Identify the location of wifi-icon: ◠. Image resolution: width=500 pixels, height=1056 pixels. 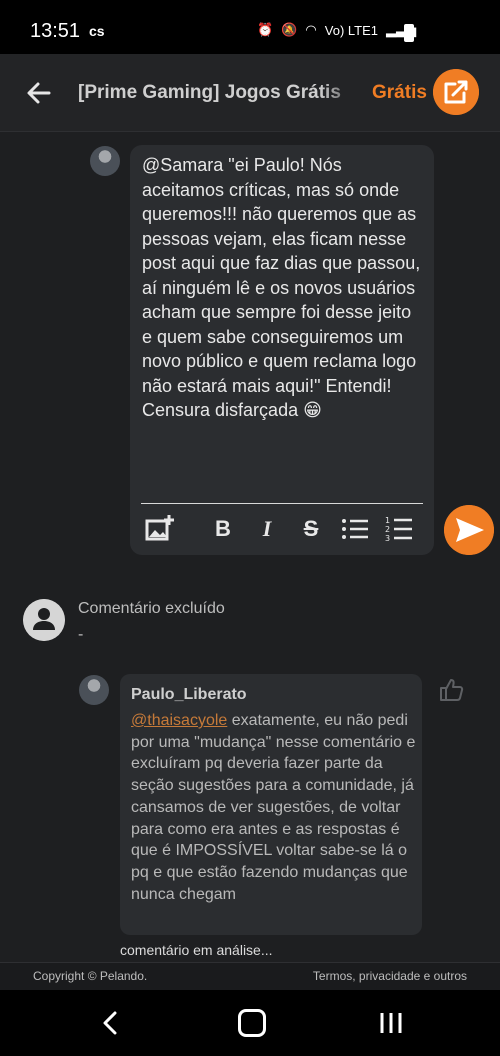
(311, 29).